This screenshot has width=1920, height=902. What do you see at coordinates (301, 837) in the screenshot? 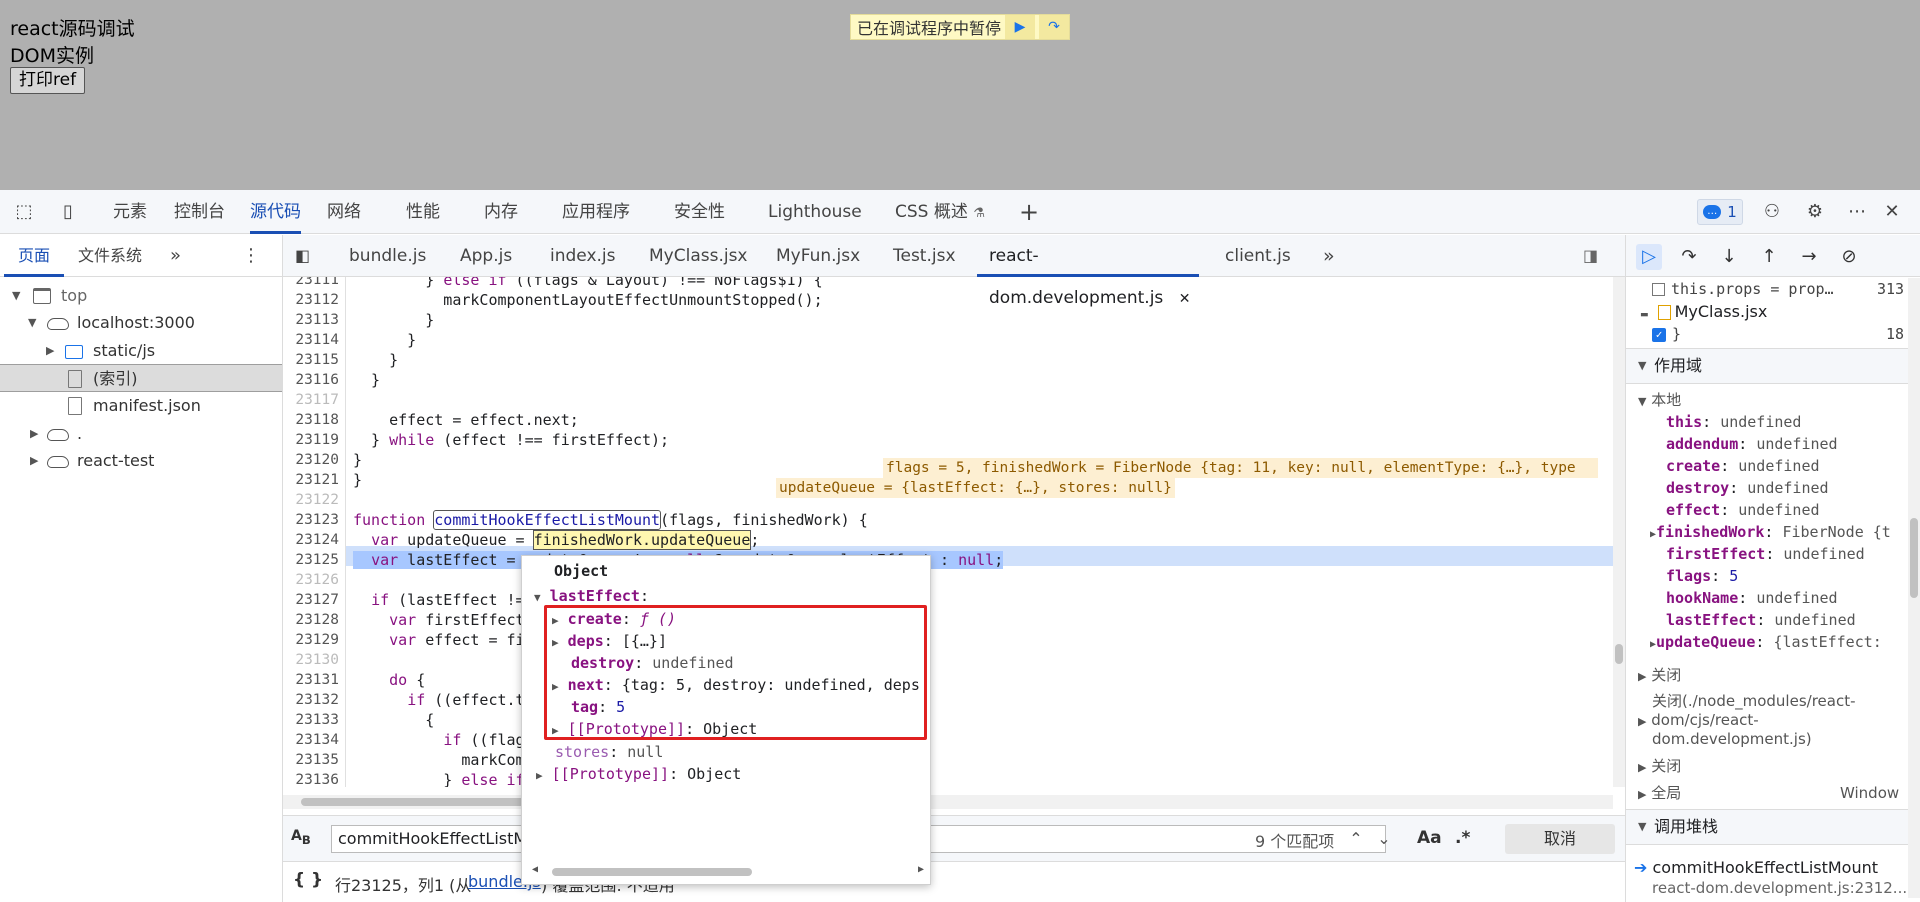
I see `replace-toggle-icon: AB` at bounding box center [301, 837].